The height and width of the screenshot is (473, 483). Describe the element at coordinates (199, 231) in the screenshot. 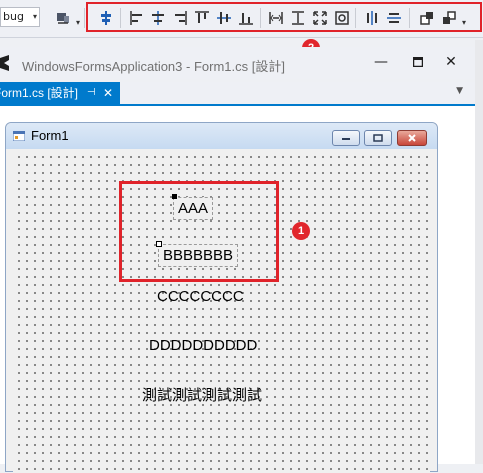

I see `labels-highlight-box` at that location.